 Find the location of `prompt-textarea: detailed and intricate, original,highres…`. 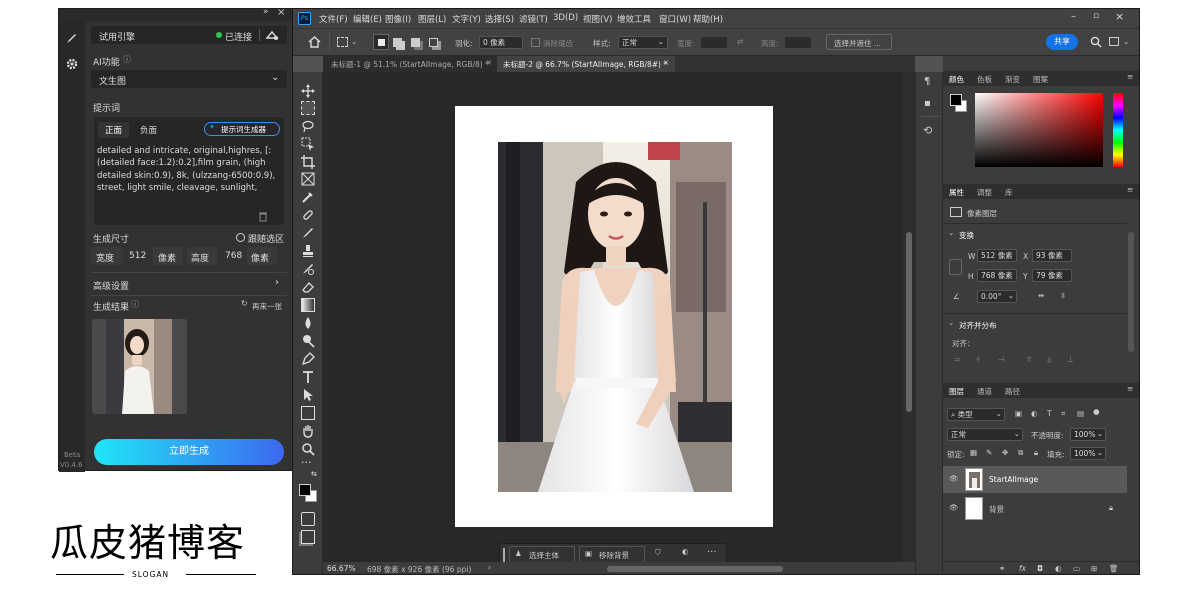

prompt-textarea: detailed and intricate, original,highres… is located at coordinates (188, 176).